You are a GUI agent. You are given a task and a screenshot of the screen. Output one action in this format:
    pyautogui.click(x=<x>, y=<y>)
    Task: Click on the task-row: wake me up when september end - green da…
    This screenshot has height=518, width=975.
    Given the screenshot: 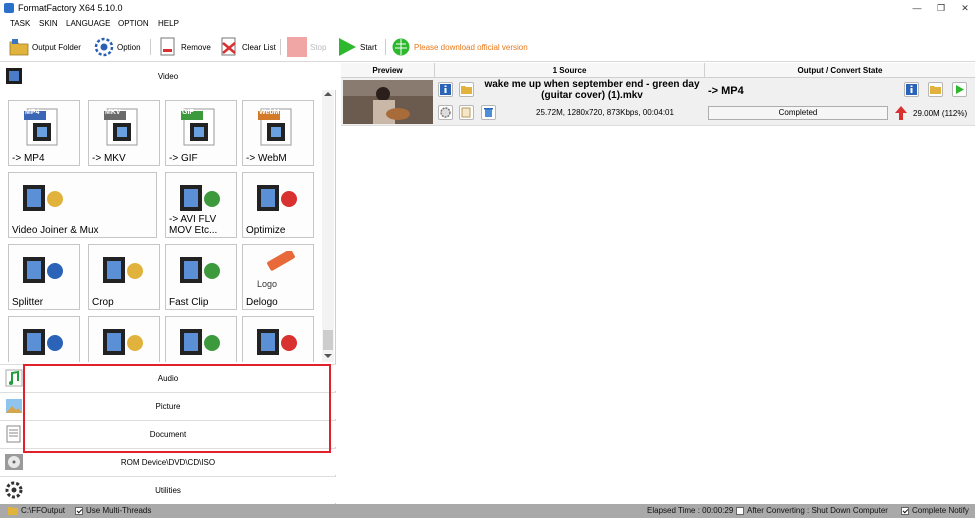 What is the action you would take?
    pyautogui.click(x=658, y=102)
    